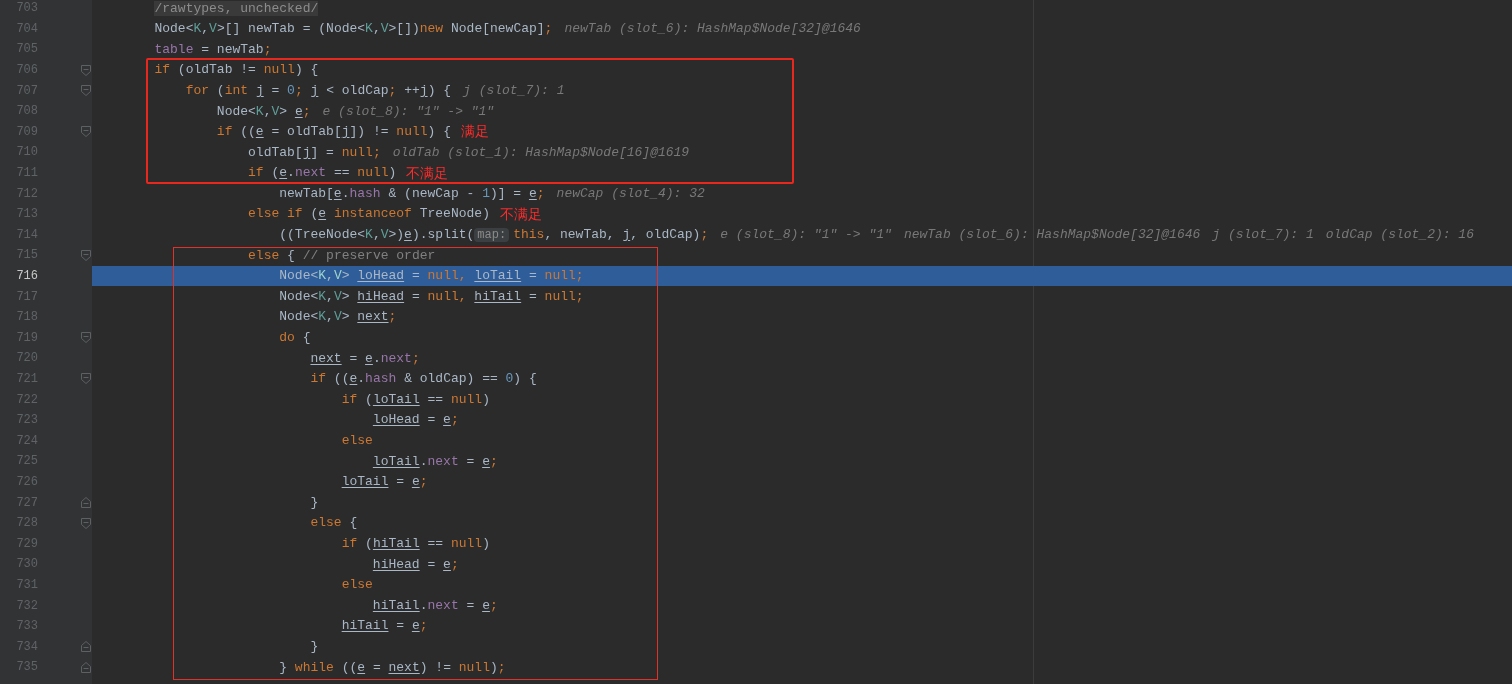 The height and width of the screenshot is (684, 1512). Describe the element at coordinates (415, 420) in the screenshot. I see `code-line: loHead = e;` at that location.